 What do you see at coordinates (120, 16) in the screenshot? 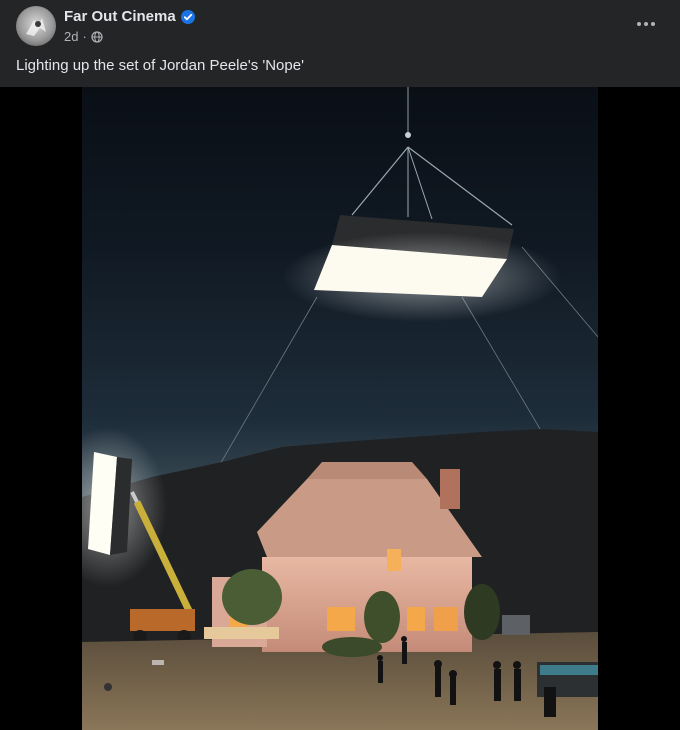
I see `page-name: Far Out Cinema` at bounding box center [120, 16].